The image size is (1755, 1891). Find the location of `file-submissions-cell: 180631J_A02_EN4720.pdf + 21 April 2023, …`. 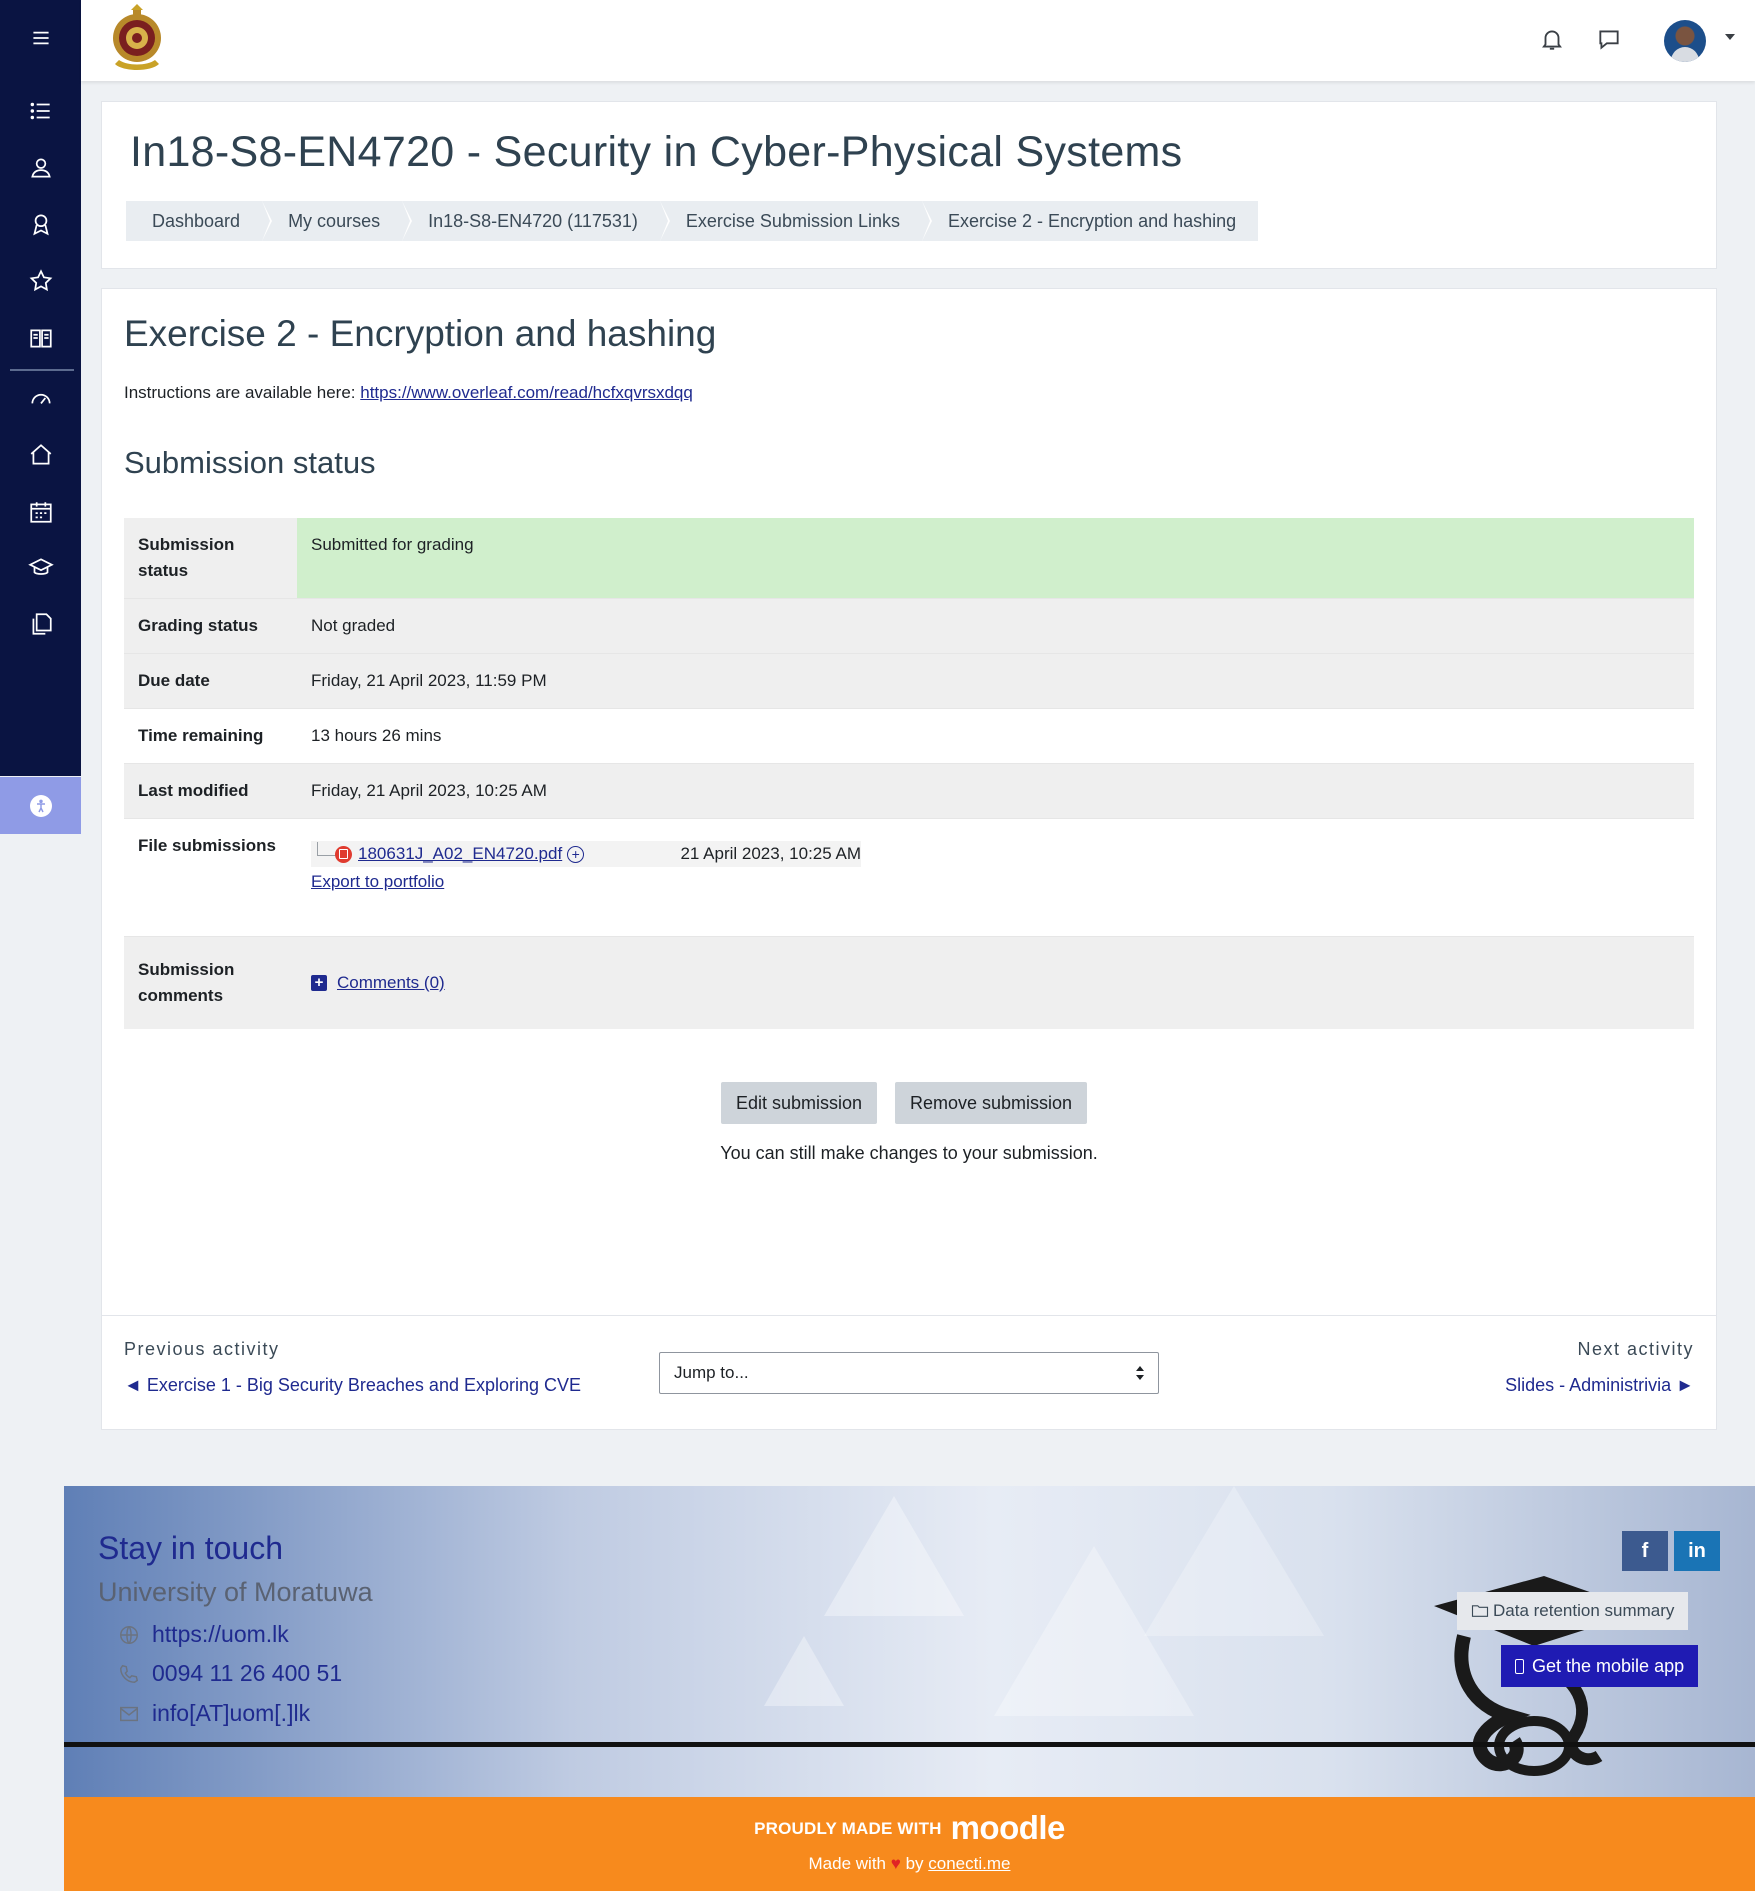

file-submissions-cell: 180631J_A02_EN4720.pdf + 21 April 2023, … is located at coordinates (995, 878).